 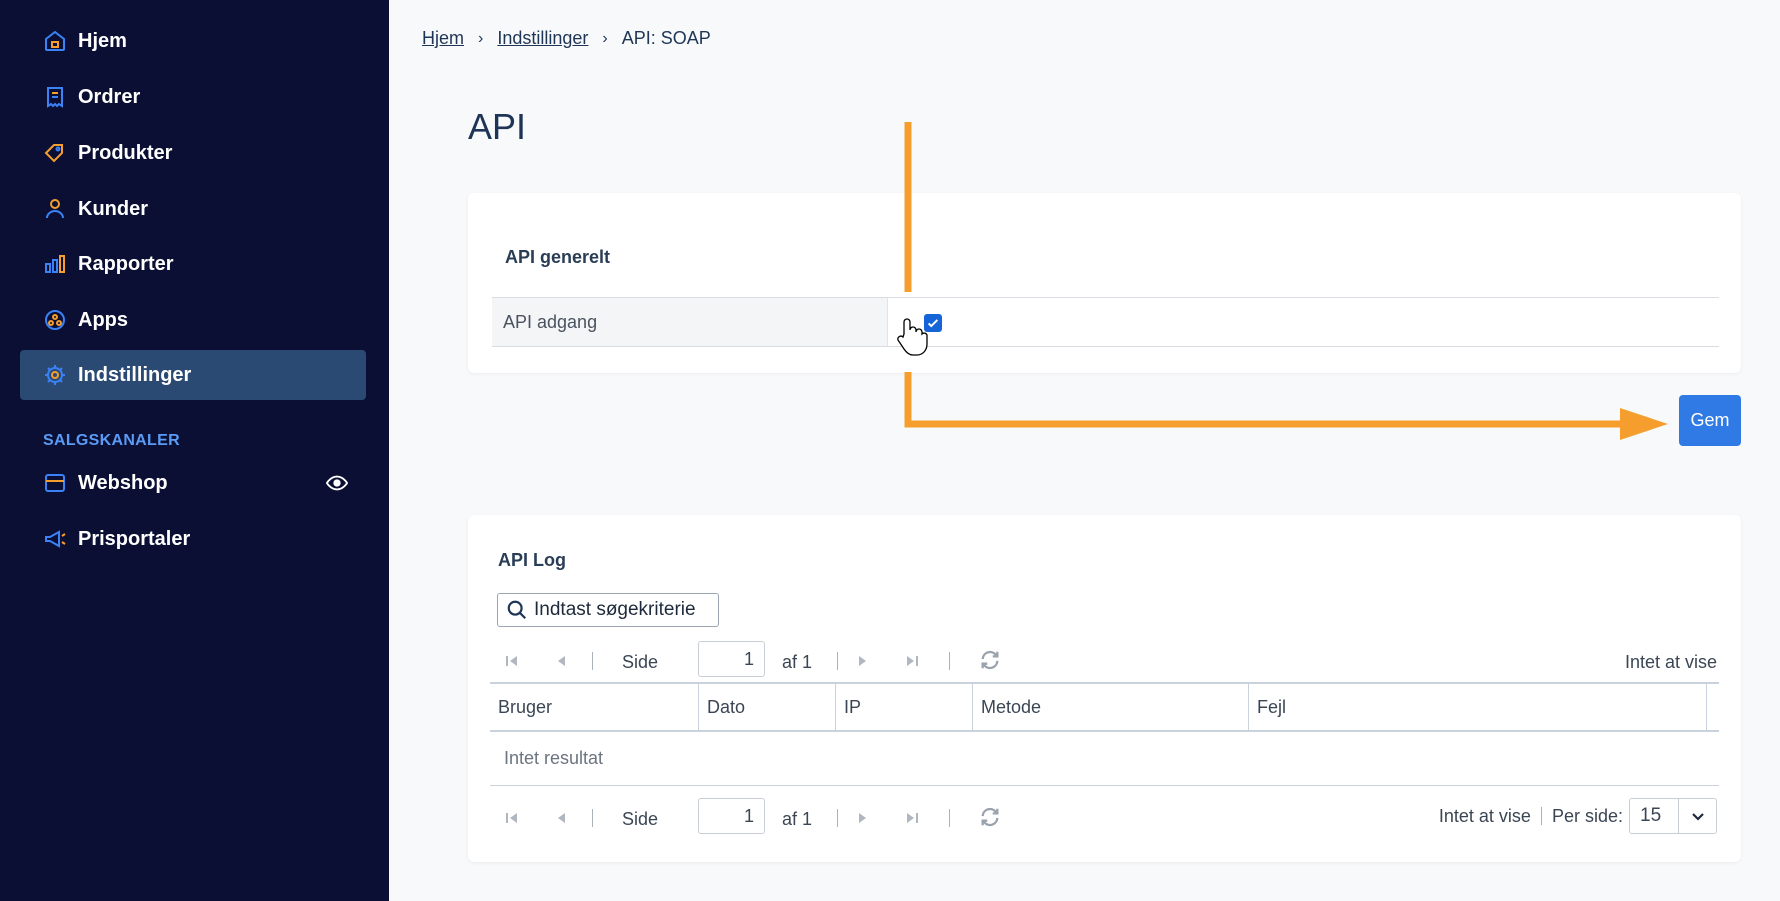 I want to click on save-button: Gem, so click(x=1710, y=420).